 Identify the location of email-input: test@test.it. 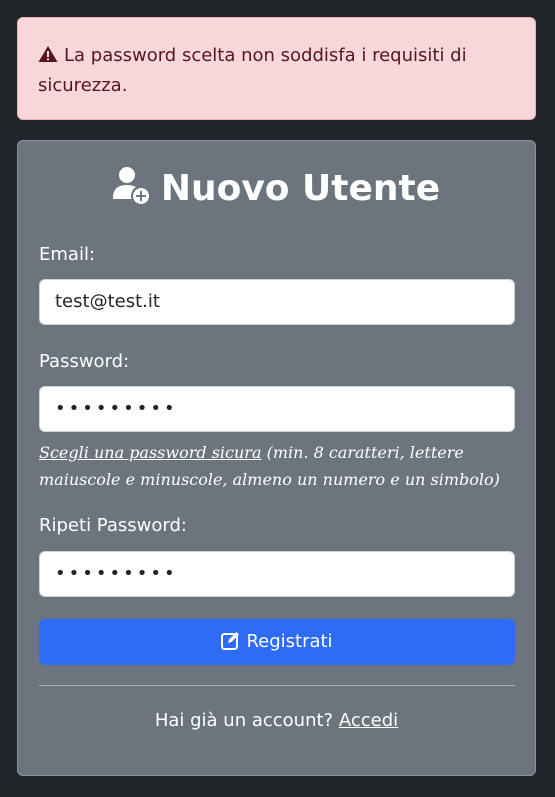
(277, 302).